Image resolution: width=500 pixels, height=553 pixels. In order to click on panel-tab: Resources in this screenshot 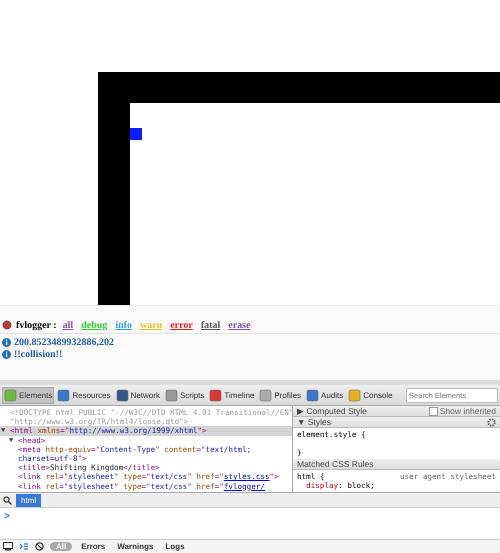, I will do `click(84, 395)`.